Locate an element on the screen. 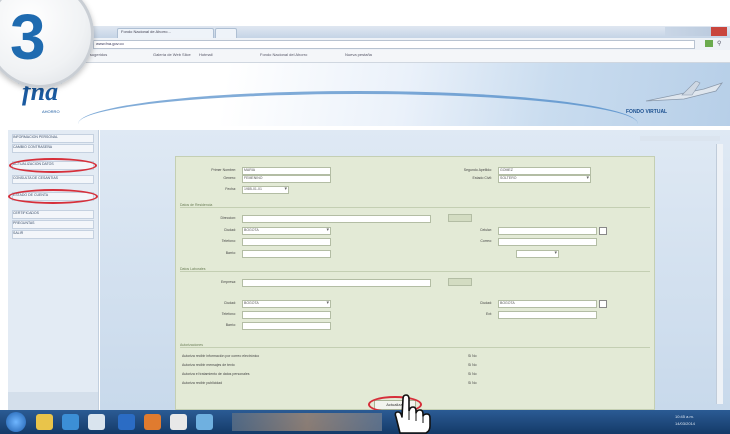  authorization-question: Autoriza recibir publicidad is located at coordinates (202, 383).